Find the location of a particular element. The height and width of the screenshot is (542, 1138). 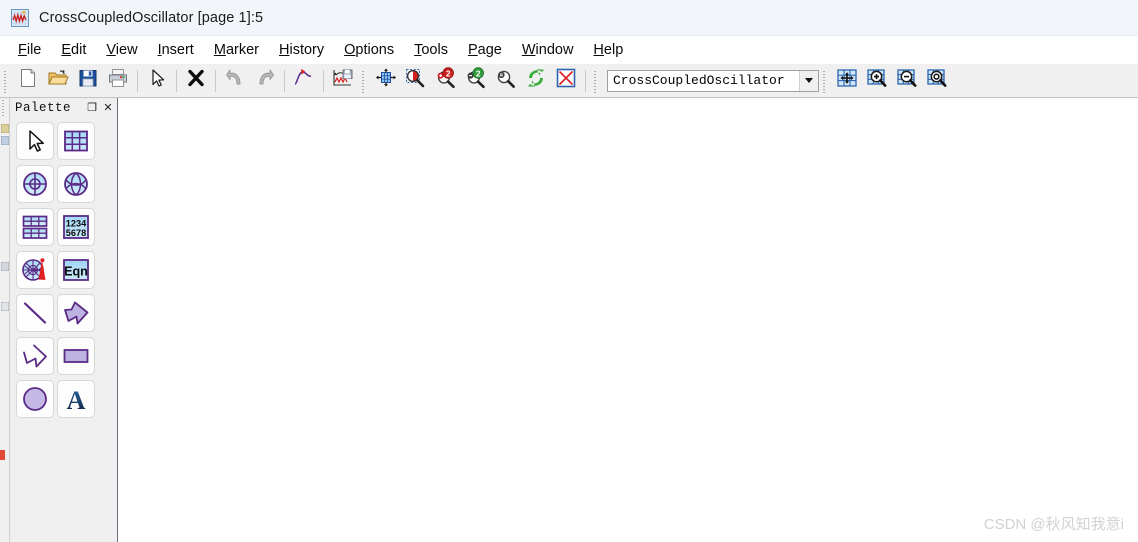

new-page-icon is located at coordinates (28, 80).